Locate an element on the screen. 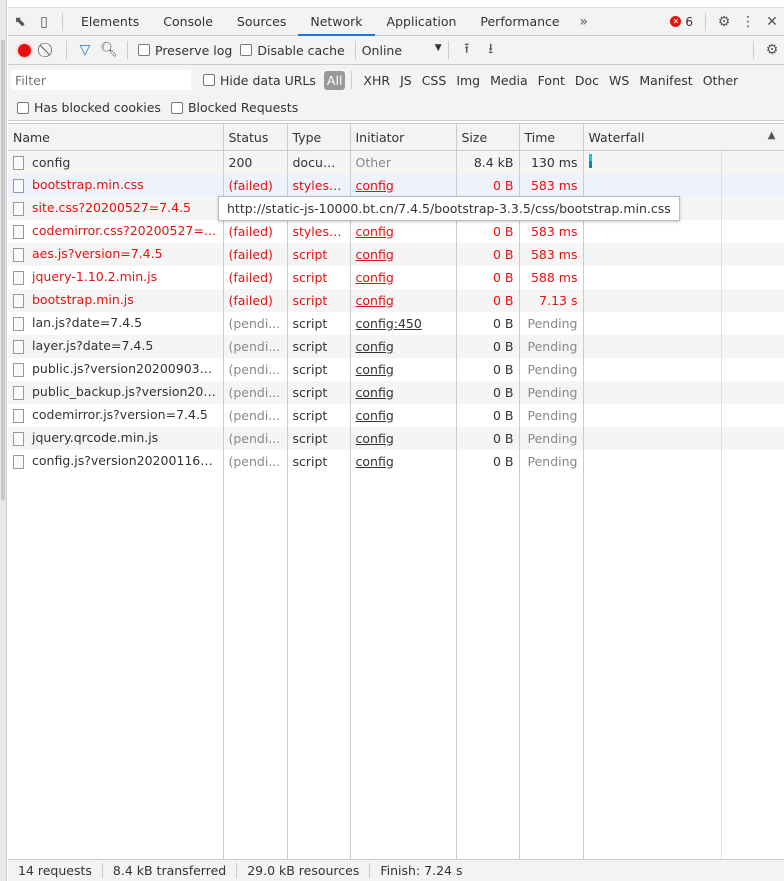  filter-type-doc: Doc is located at coordinates (587, 80).